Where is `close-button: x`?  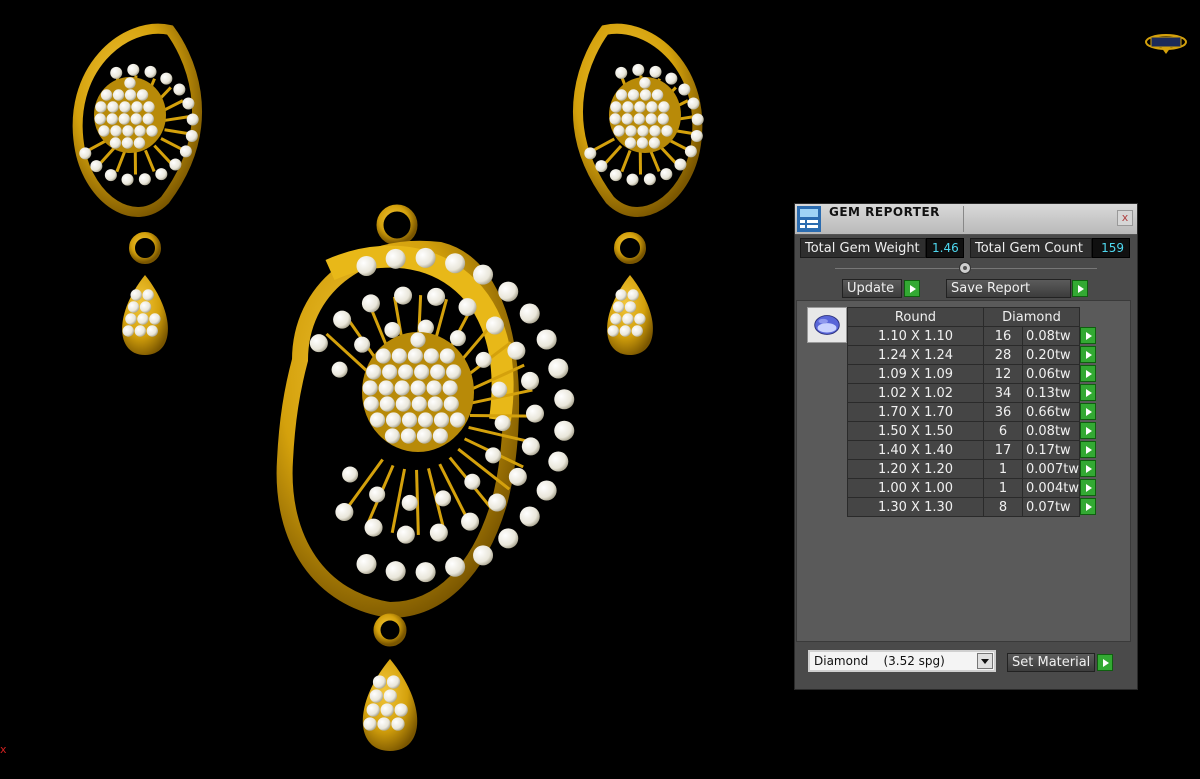
close-button: x is located at coordinates (1125, 218).